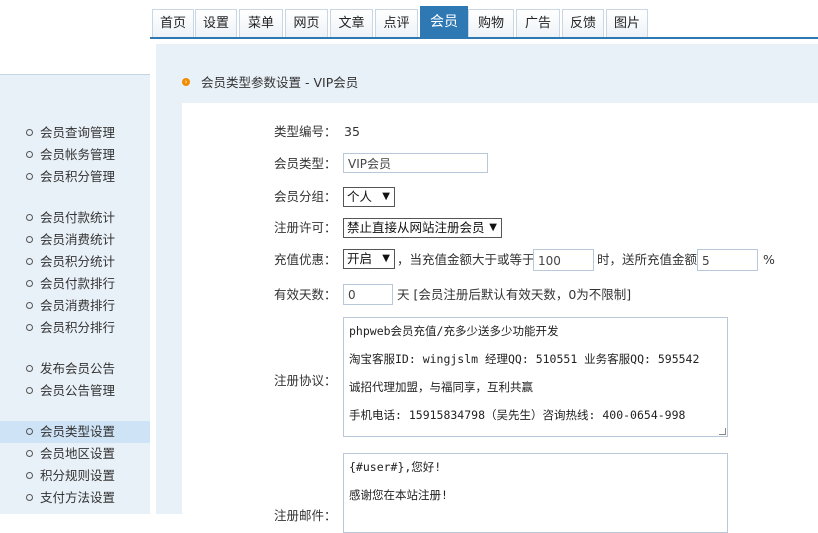 The height and width of the screenshot is (533, 818). Describe the element at coordinates (538, 23) in the screenshot. I see `tab-8: 广告` at that location.